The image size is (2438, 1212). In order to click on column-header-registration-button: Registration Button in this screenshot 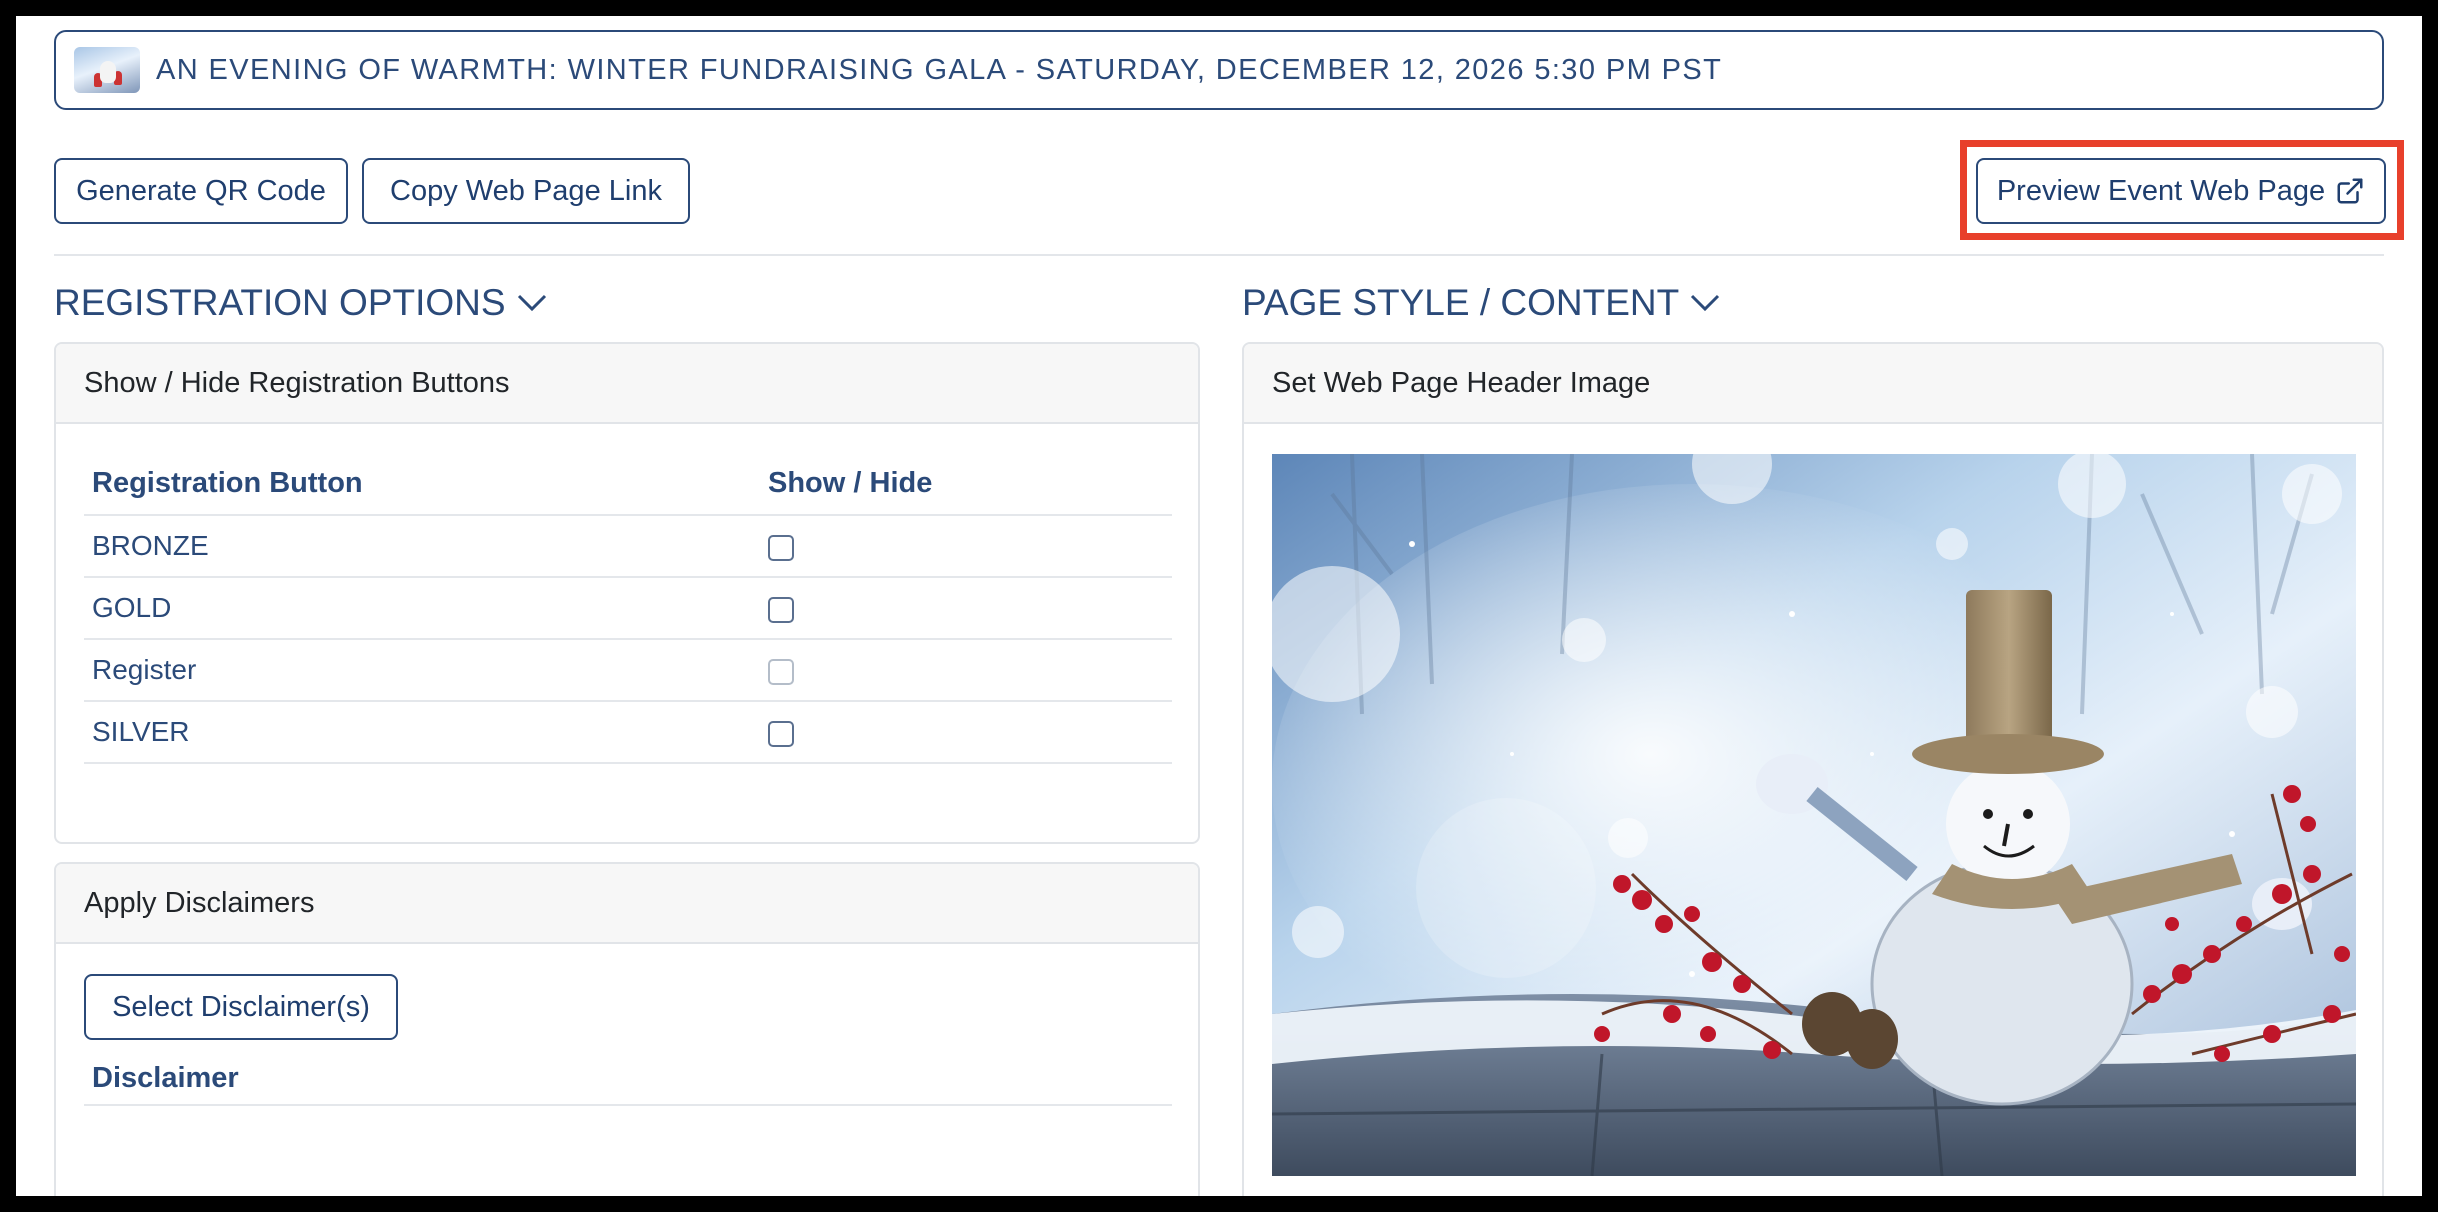, I will do `click(422, 484)`.